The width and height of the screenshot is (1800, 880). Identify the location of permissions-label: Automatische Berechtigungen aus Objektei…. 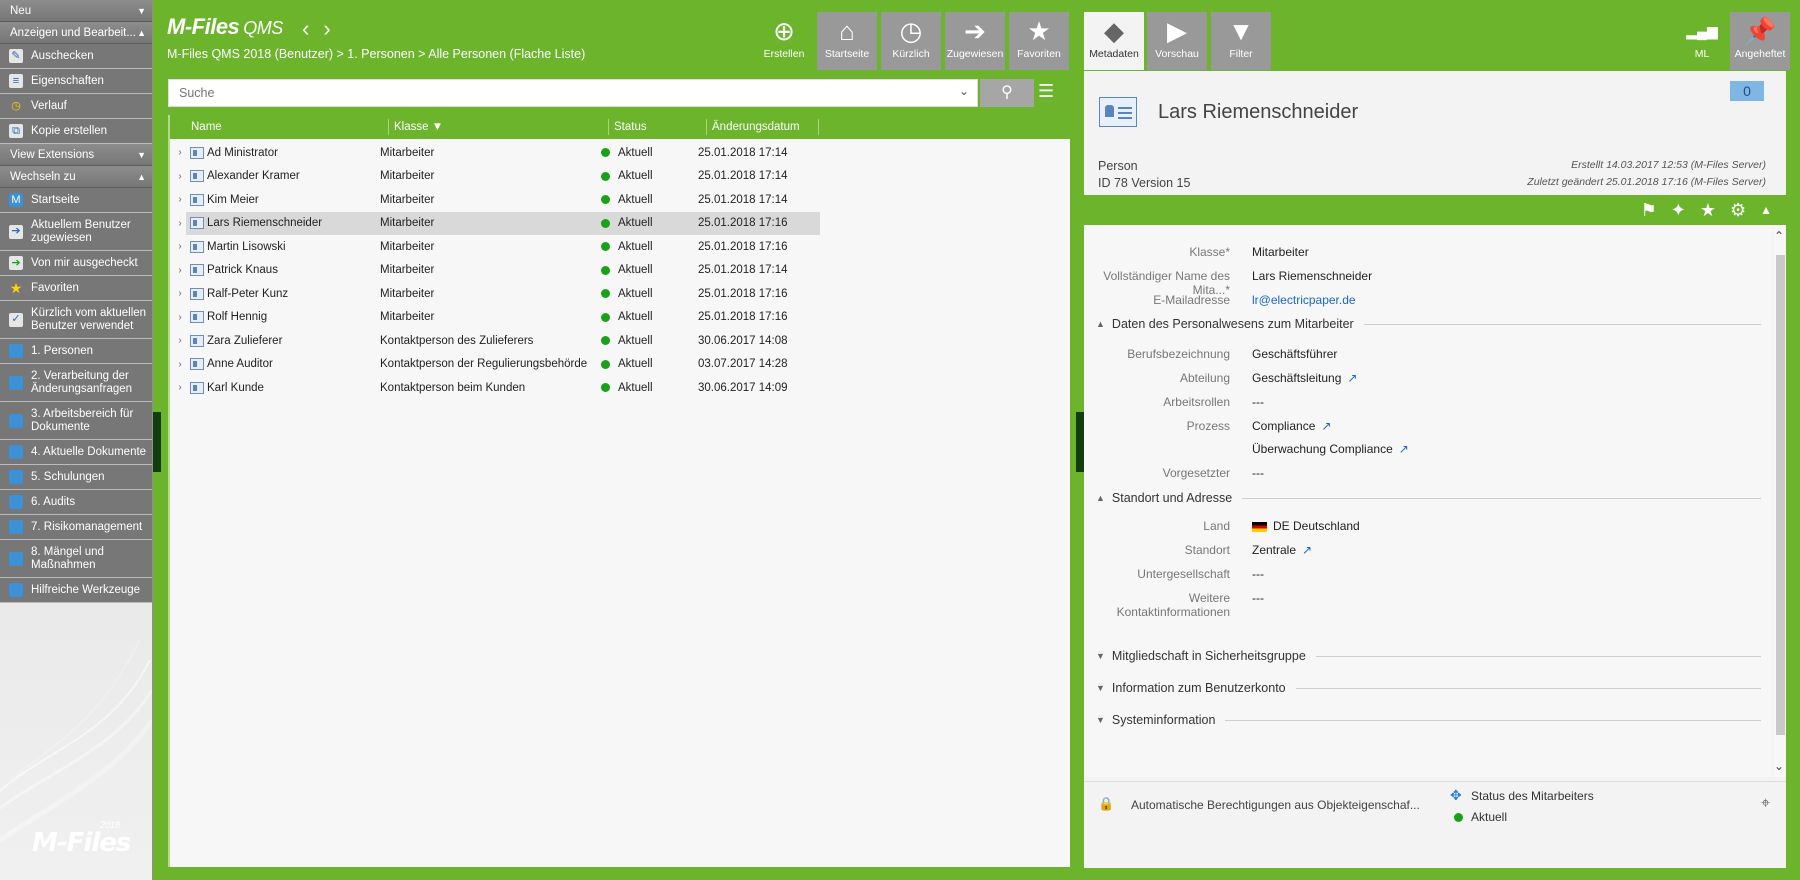
(1275, 805).